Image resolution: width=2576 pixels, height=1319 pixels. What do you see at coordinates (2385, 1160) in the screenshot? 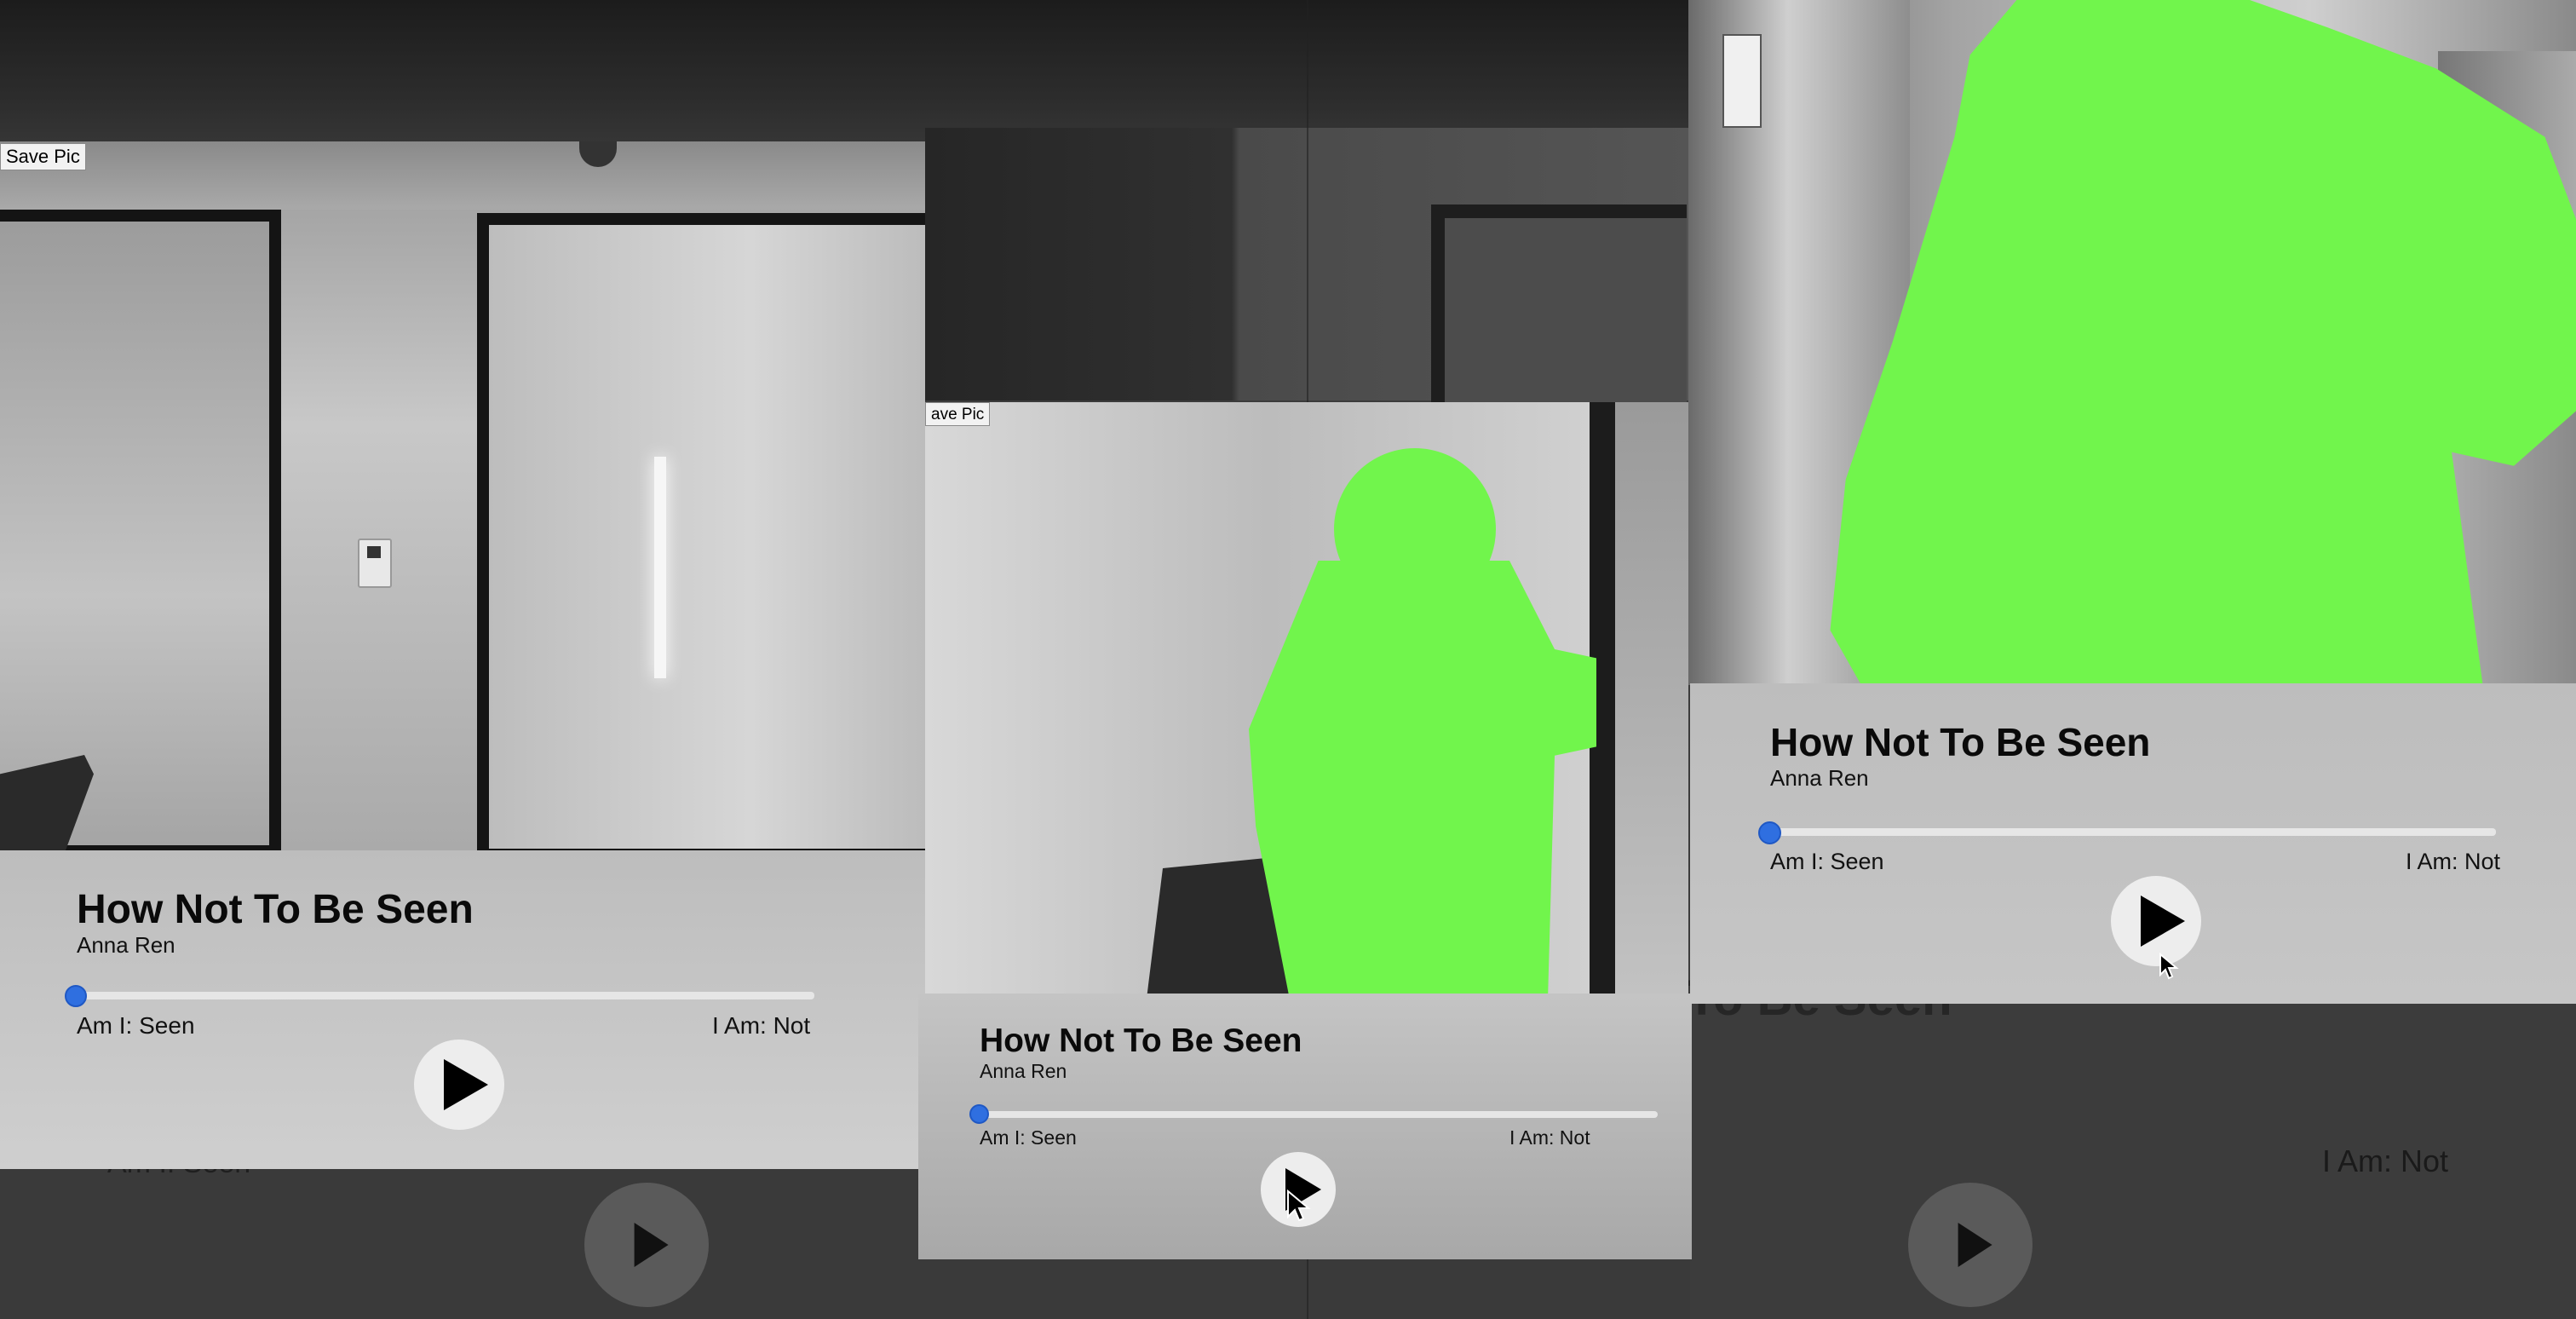
I see `background-right-label: I Am: Not` at bounding box center [2385, 1160].